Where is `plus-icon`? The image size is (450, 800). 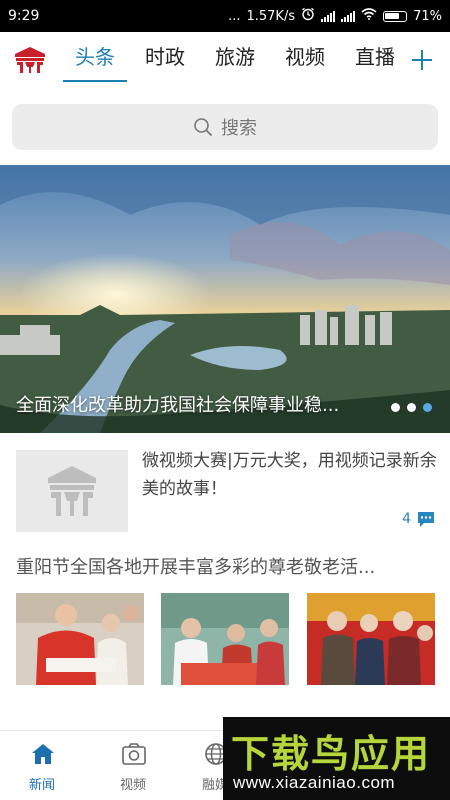 plus-icon is located at coordinates (422, 60).